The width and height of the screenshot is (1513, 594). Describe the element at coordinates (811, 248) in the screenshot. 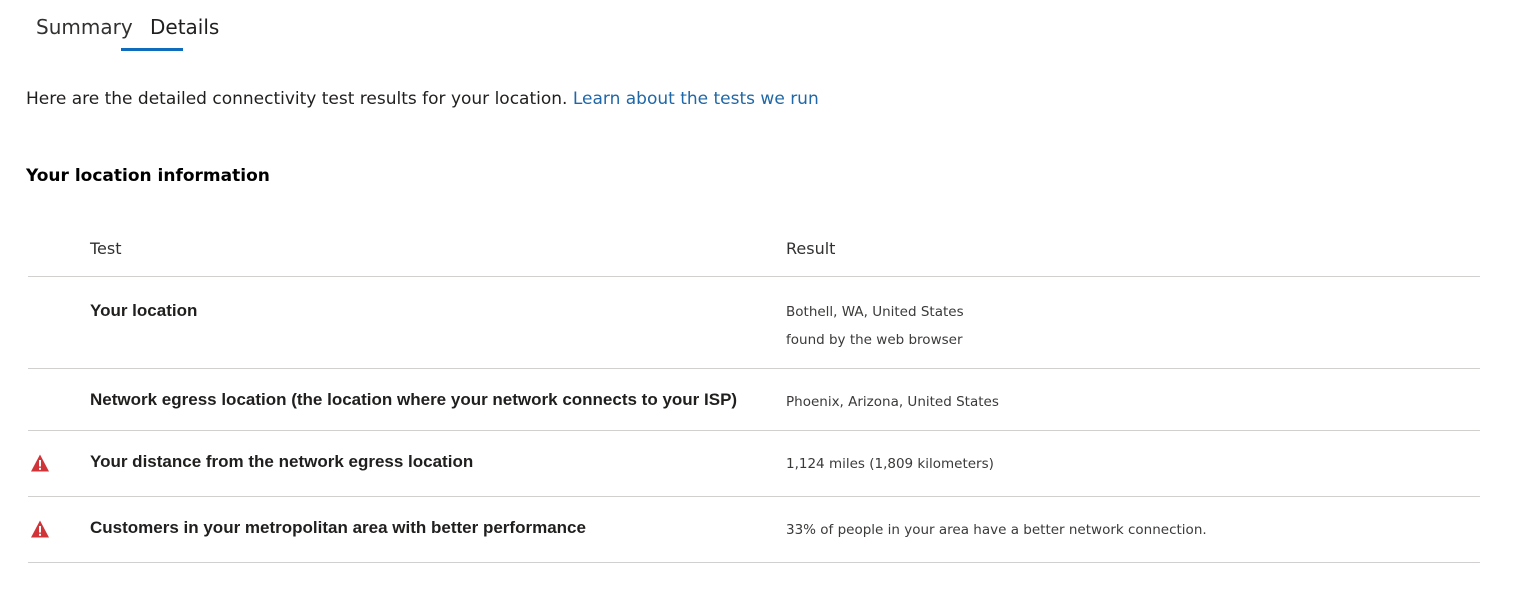

I see `column-header-result: Result` at that location.